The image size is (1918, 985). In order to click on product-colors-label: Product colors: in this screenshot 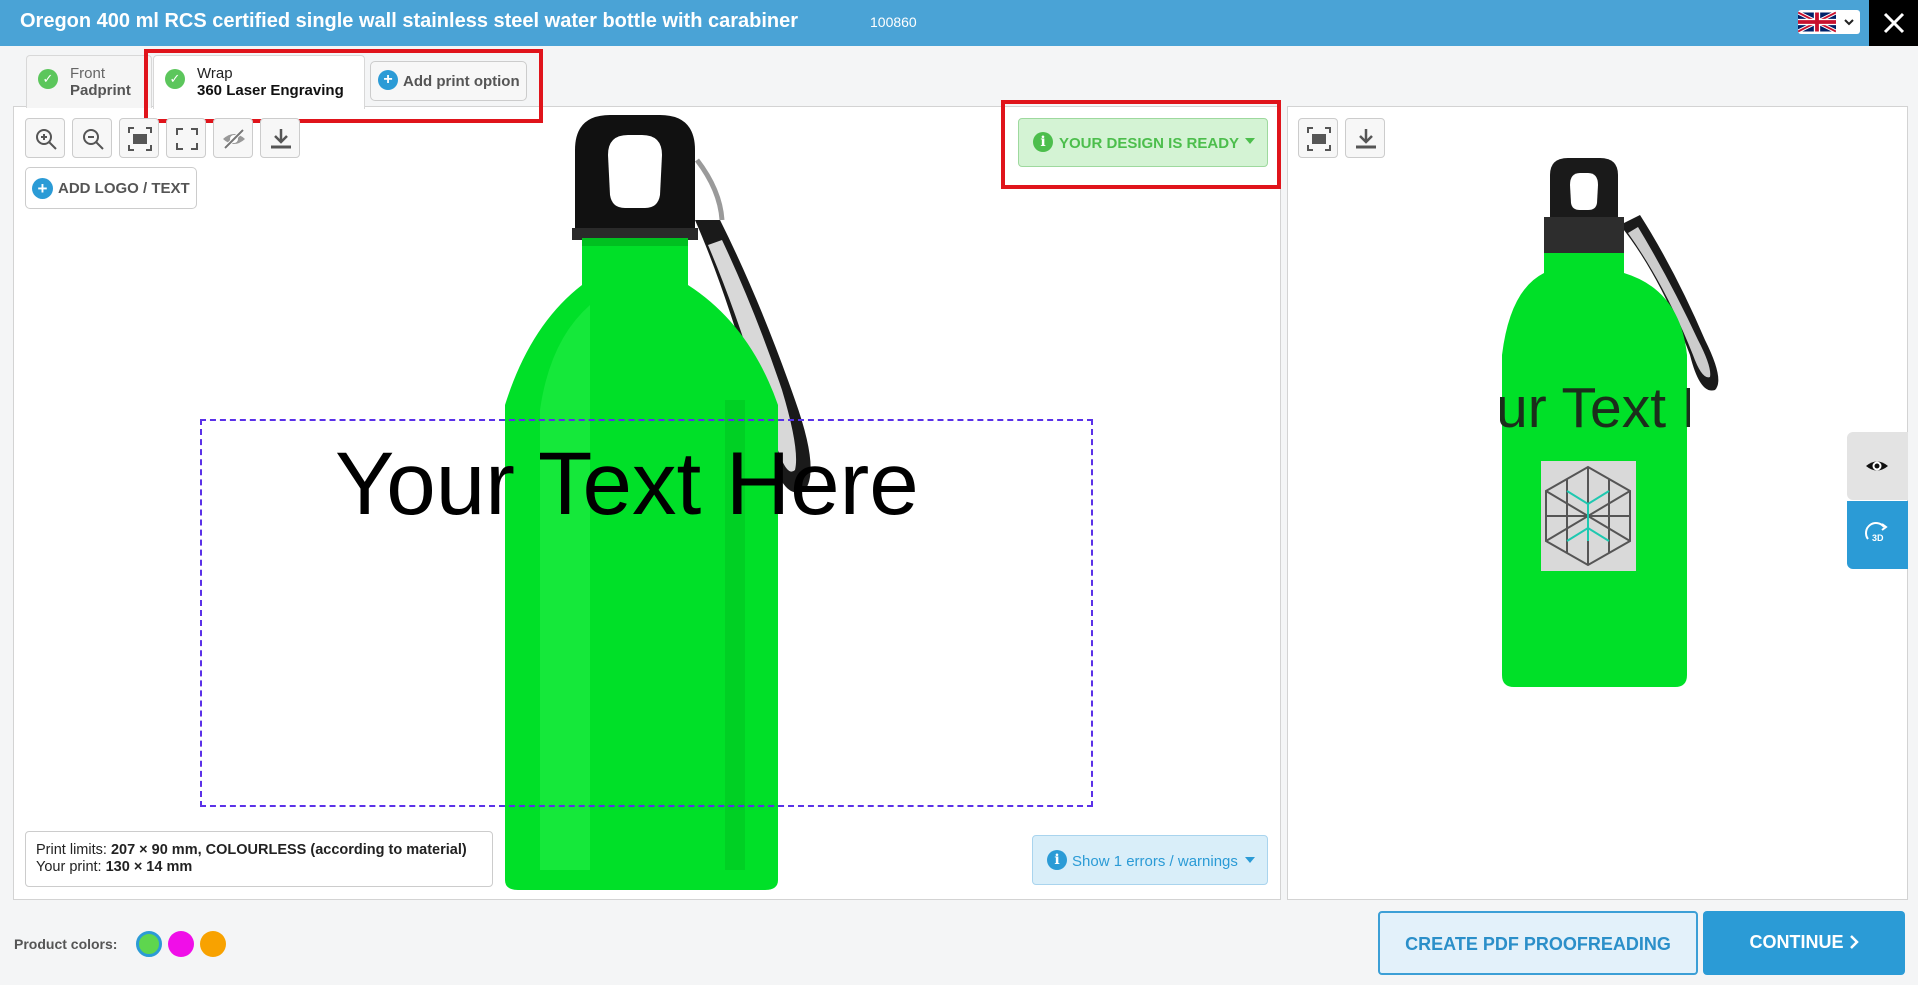, I will do `click(66, 944)`.